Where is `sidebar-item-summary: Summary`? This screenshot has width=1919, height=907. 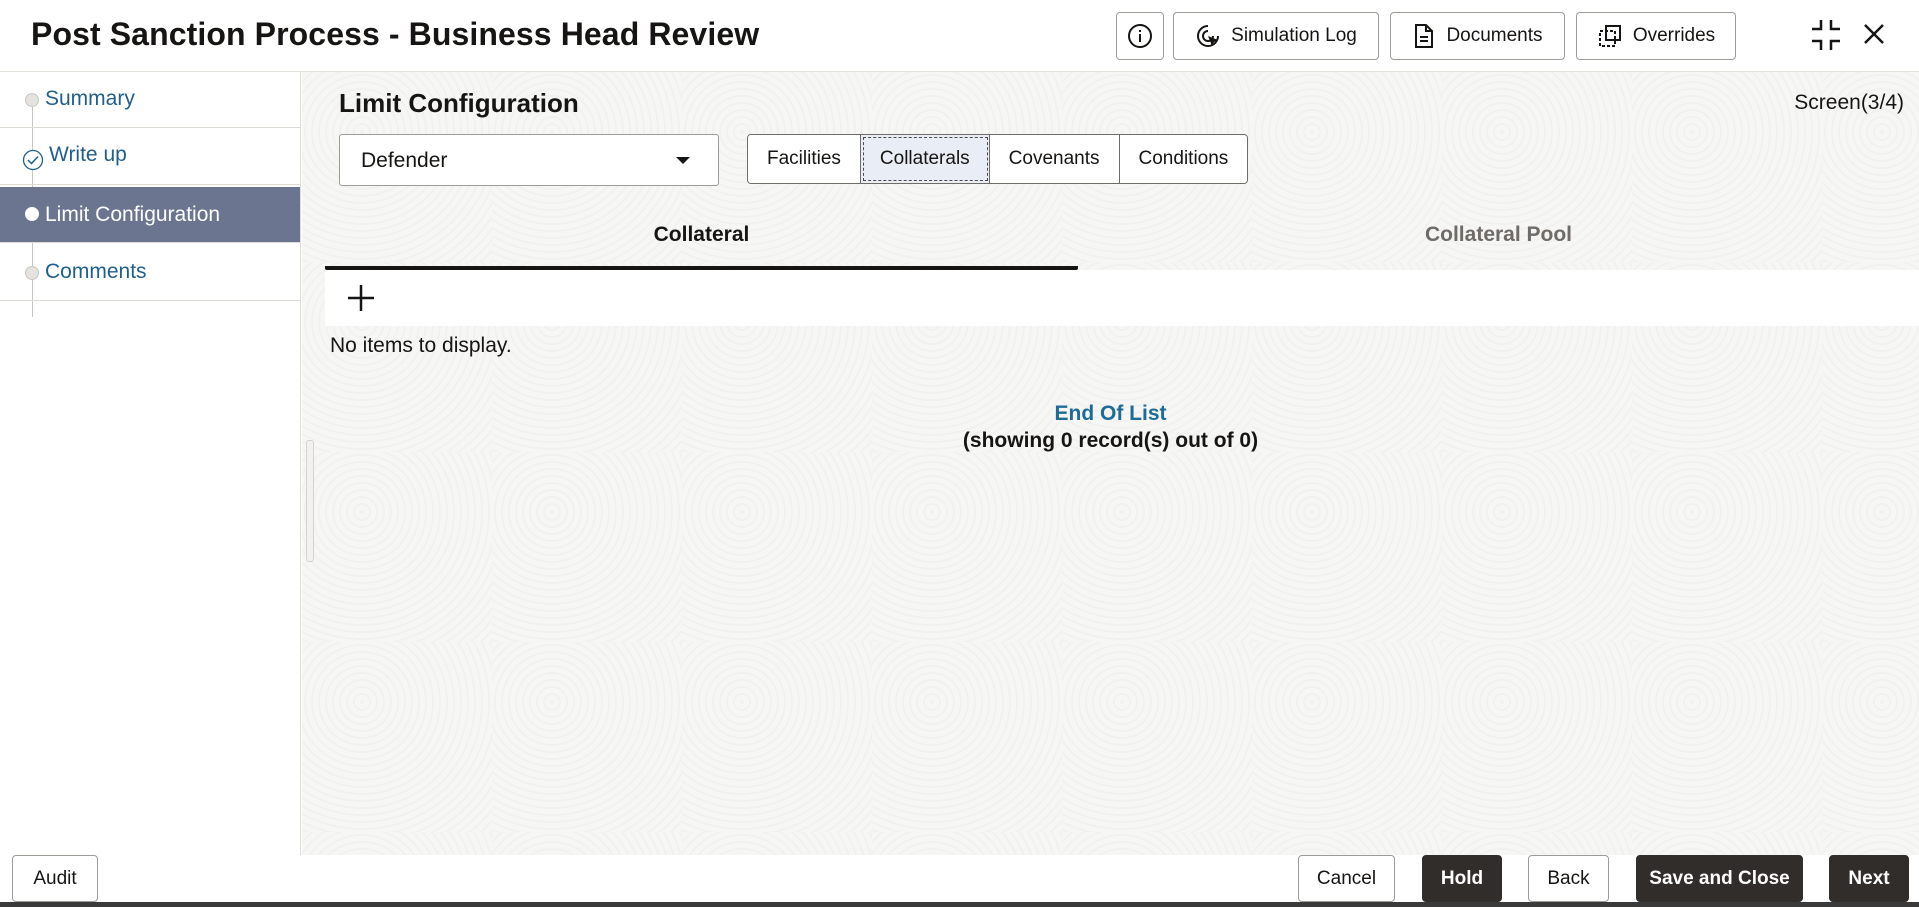
sidebar-item-summary: Summary is located at coordinates (150, 100).